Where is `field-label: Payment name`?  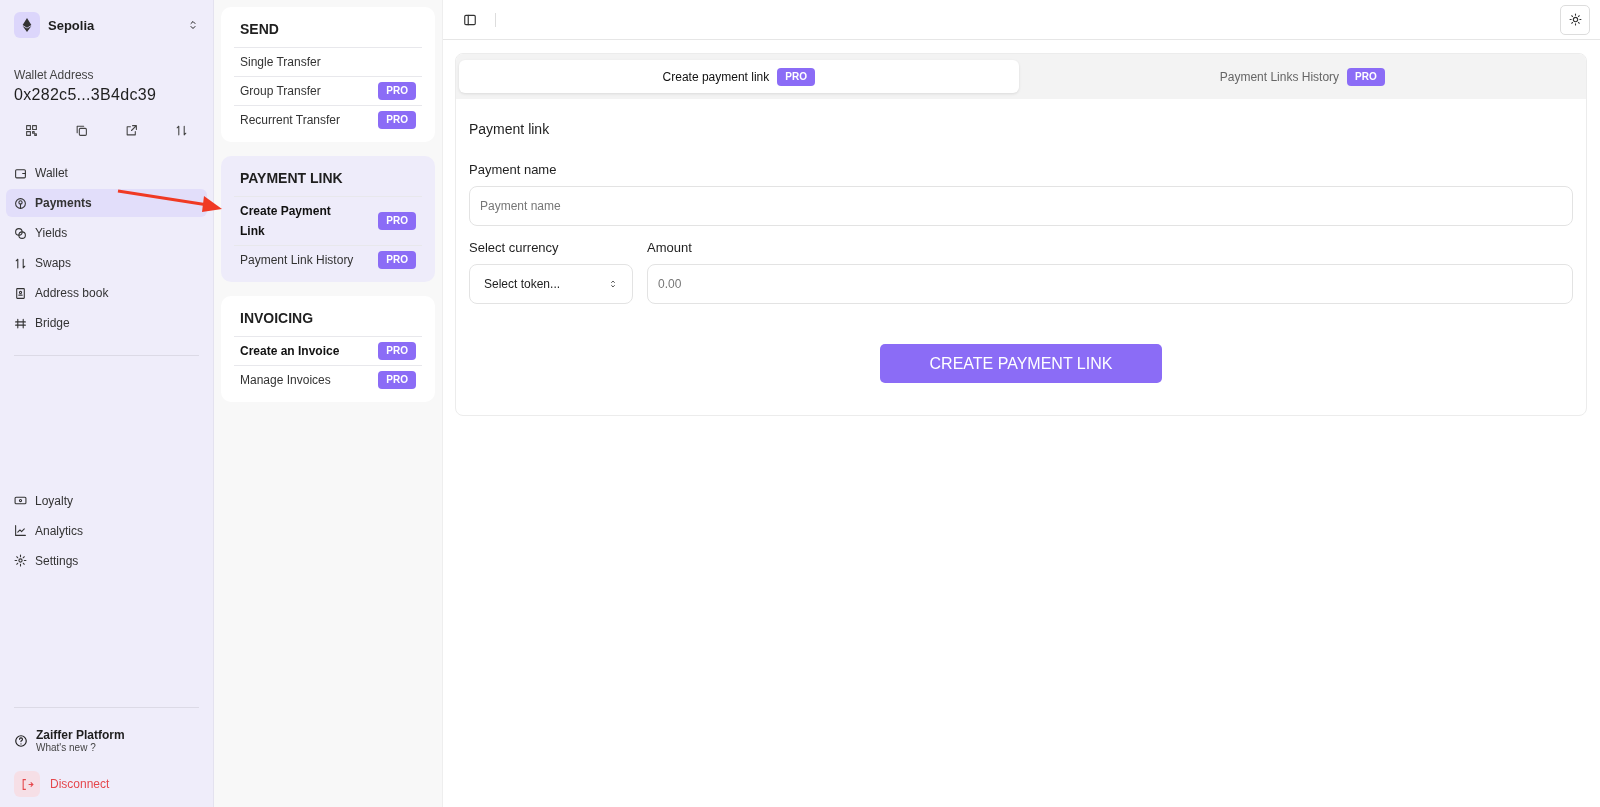 field-label: Payment name is located at coordinates (513, 169).